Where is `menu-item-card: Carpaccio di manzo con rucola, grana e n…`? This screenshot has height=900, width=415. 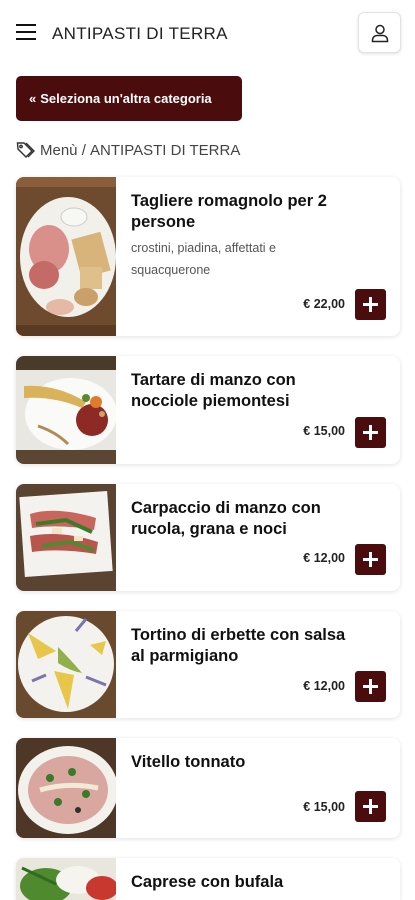
menu-item-card: Carpaccio di manzo con rucola, grana e n… is located at coordinates (208, 537).